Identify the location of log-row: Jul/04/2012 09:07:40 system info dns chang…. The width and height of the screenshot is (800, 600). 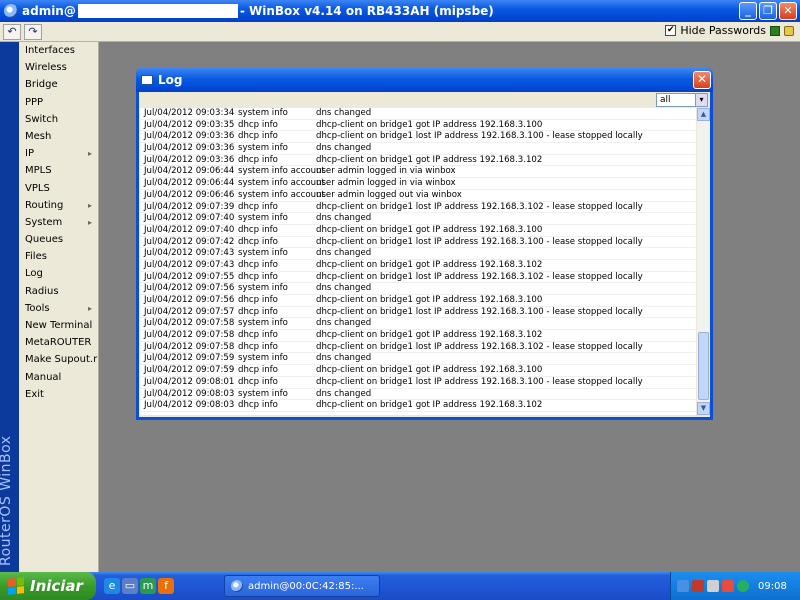
(418, 219).